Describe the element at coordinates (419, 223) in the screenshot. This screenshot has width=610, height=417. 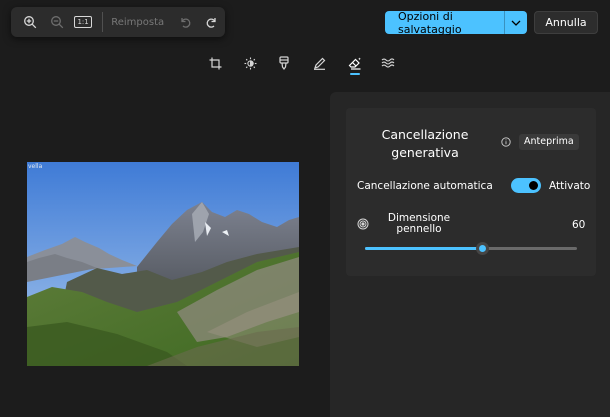
I see `brush-size-label: Dimensione pennello` at that location.